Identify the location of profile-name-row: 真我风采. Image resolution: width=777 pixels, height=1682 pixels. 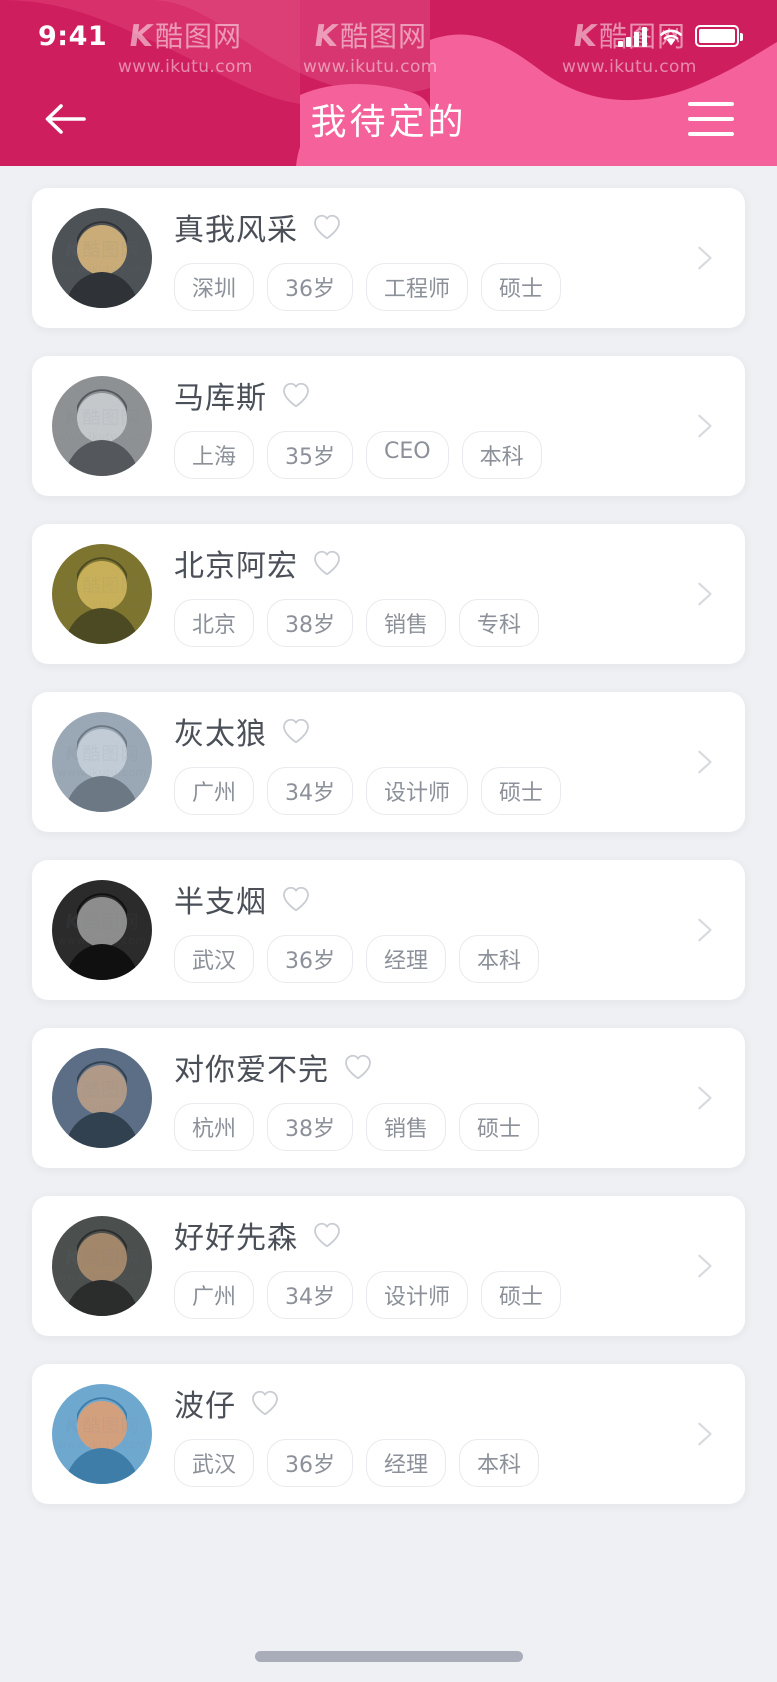
(426, 227).